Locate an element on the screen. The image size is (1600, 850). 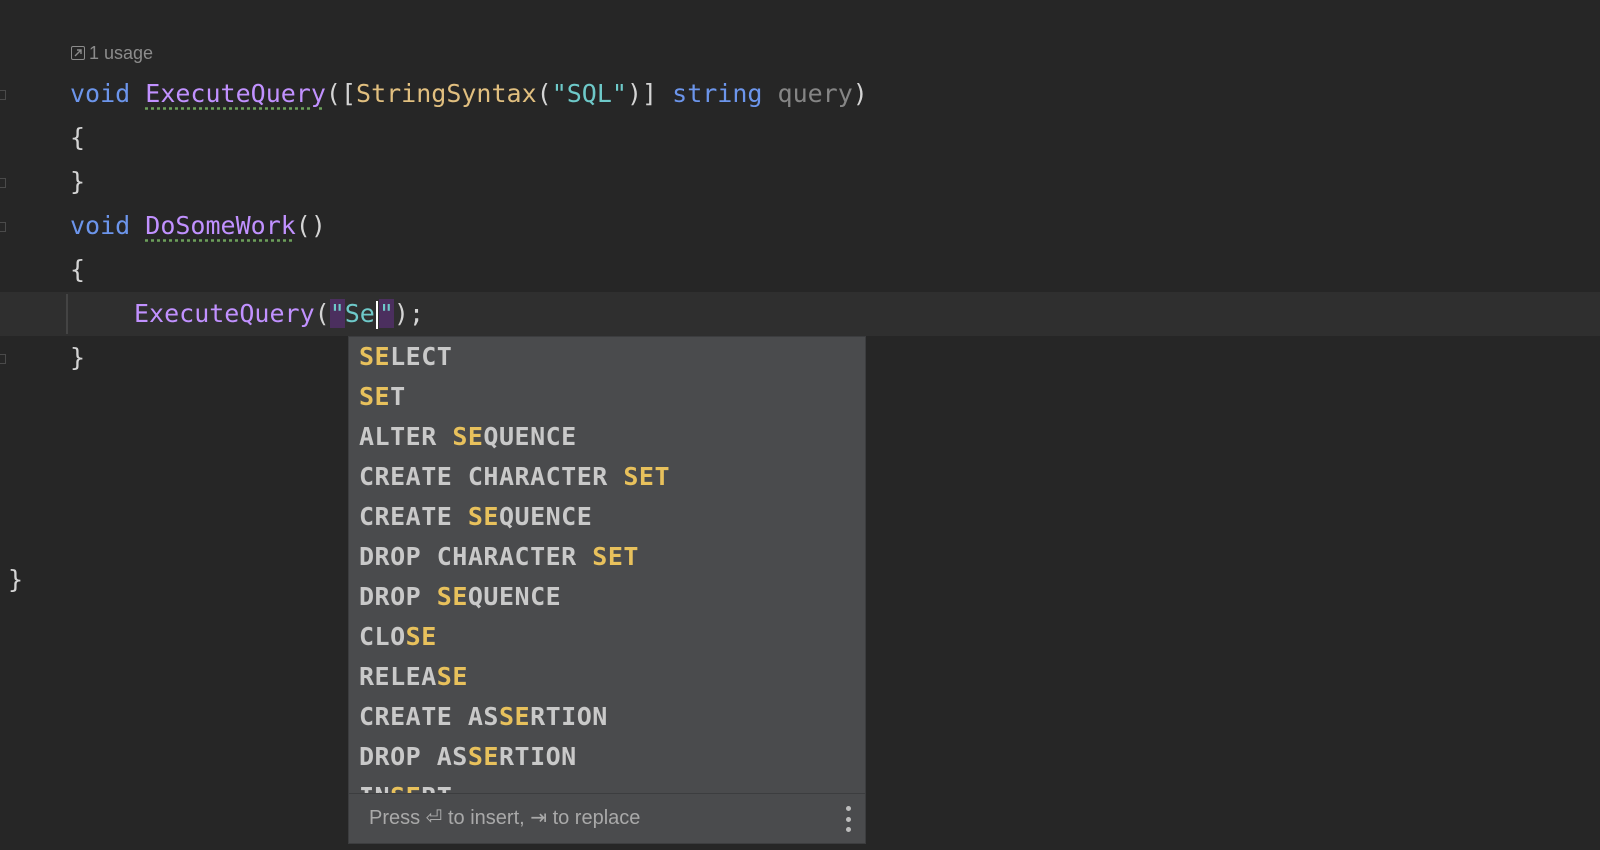
completion-item: CLOSE is located at coordinates (607, 637).